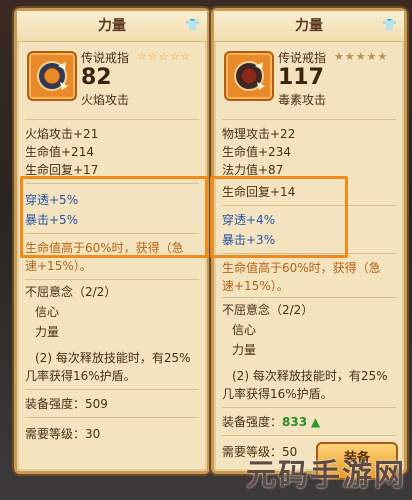 This screenshot has height=500, width=412. Describe the element at coordinates (62, 134) in the screenshot. I see `stat-line: 火焰攻击+21` at that location.